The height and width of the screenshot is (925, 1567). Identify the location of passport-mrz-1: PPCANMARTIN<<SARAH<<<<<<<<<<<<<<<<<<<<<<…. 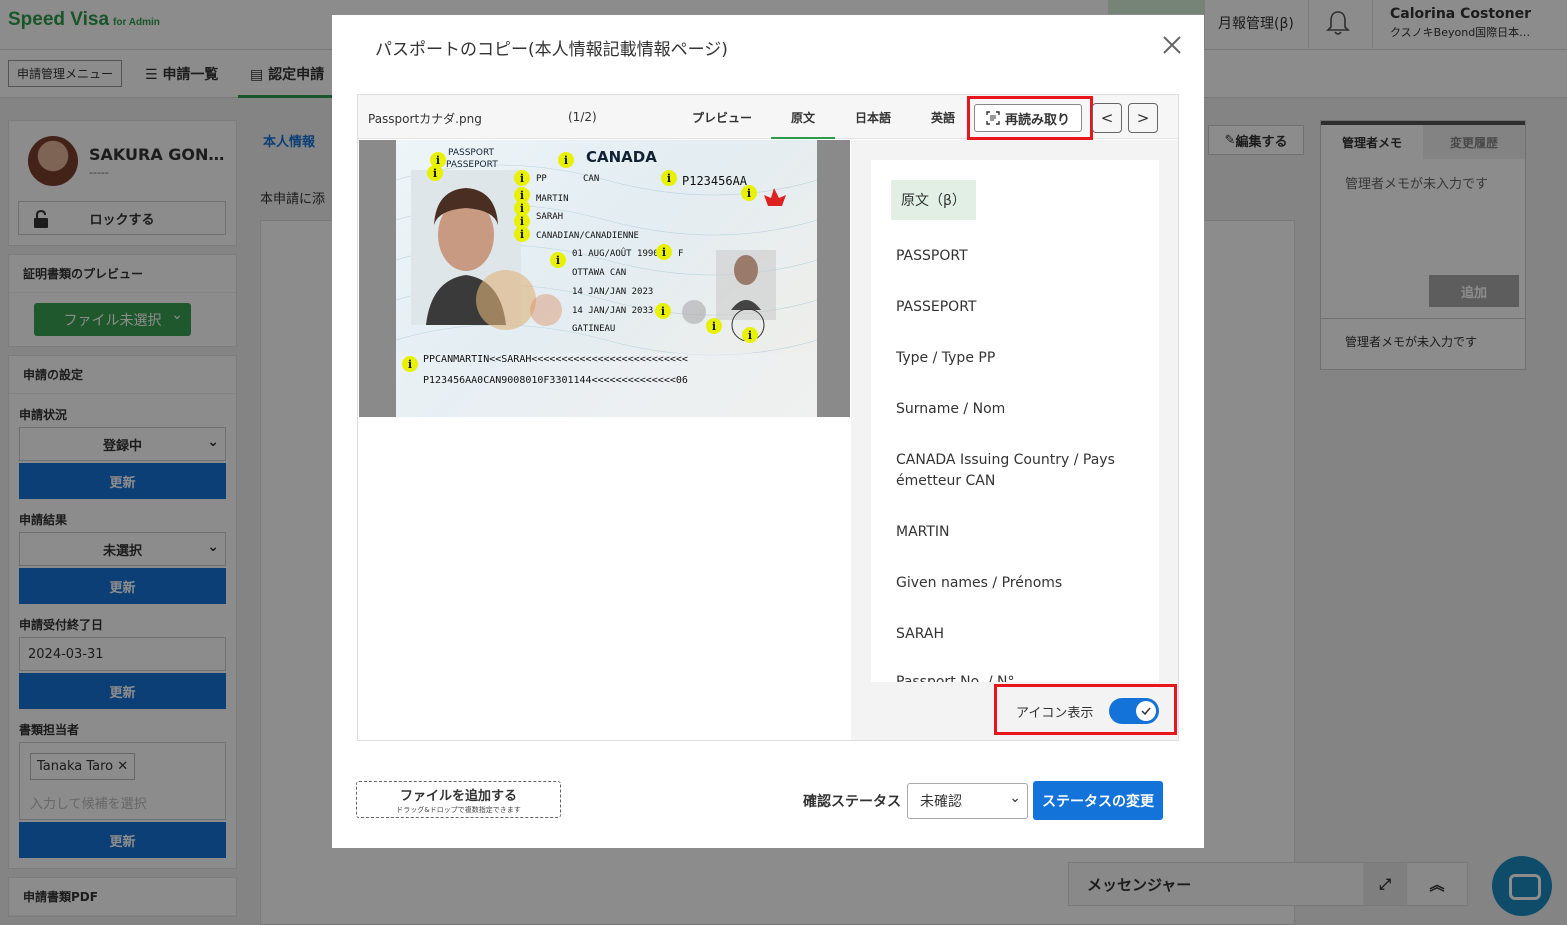
(555, 359).